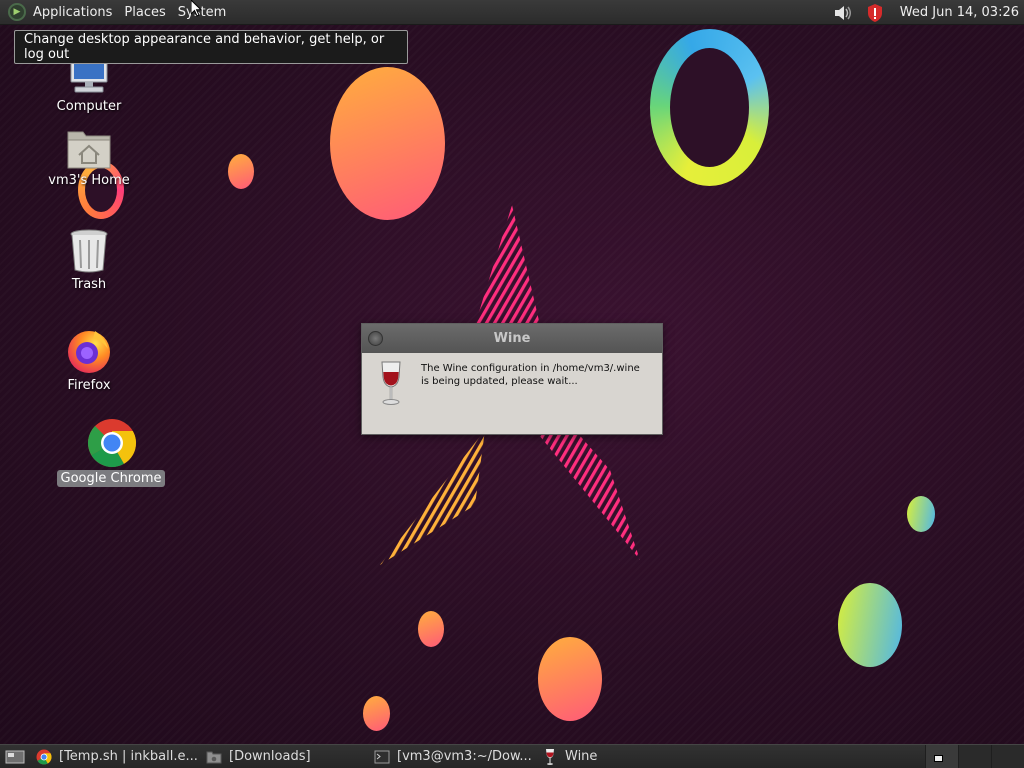  Describe the element at coordinates (89, 106) in the screenshot. I see `desktop-icon-label: Computer` at that location.